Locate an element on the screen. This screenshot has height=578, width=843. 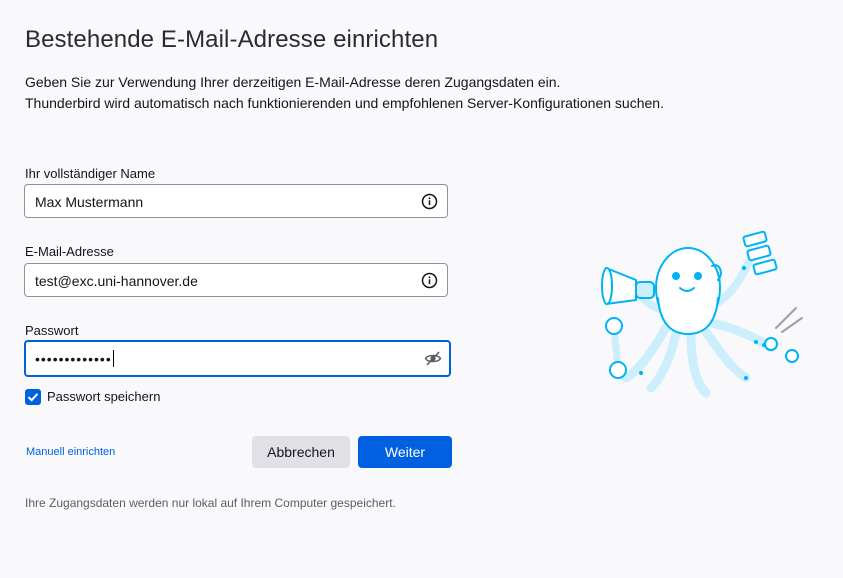
name-field: Max Mustermann is located at coordinates (236, 201).